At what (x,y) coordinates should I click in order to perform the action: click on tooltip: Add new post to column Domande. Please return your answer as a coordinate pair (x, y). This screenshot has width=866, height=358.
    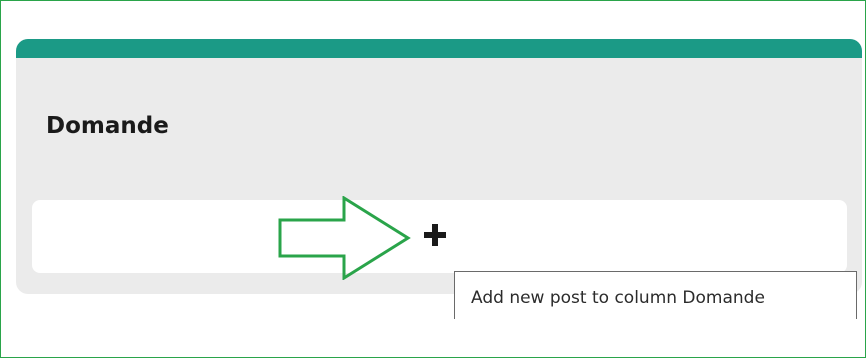
    Looking at the image, I should click on (655, 295).